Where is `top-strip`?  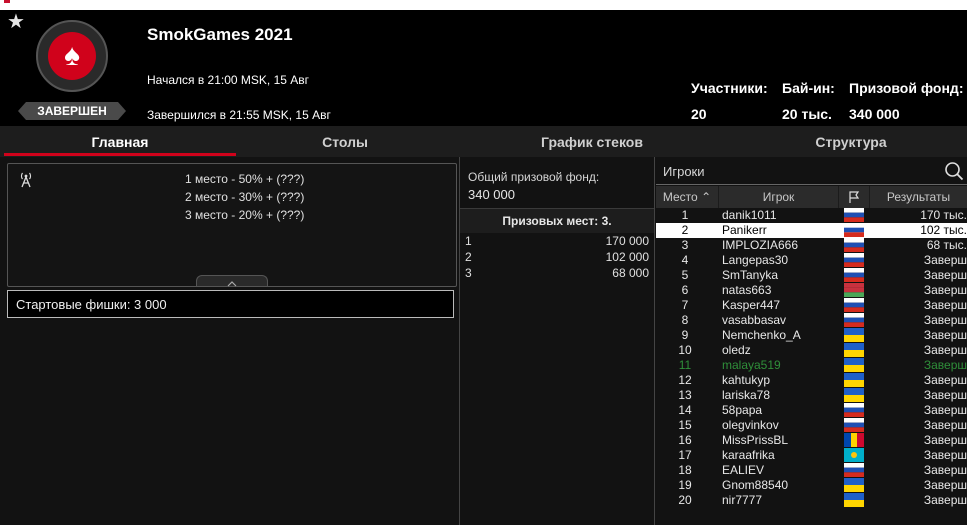
top-strip is located at coordinates (483, 5).